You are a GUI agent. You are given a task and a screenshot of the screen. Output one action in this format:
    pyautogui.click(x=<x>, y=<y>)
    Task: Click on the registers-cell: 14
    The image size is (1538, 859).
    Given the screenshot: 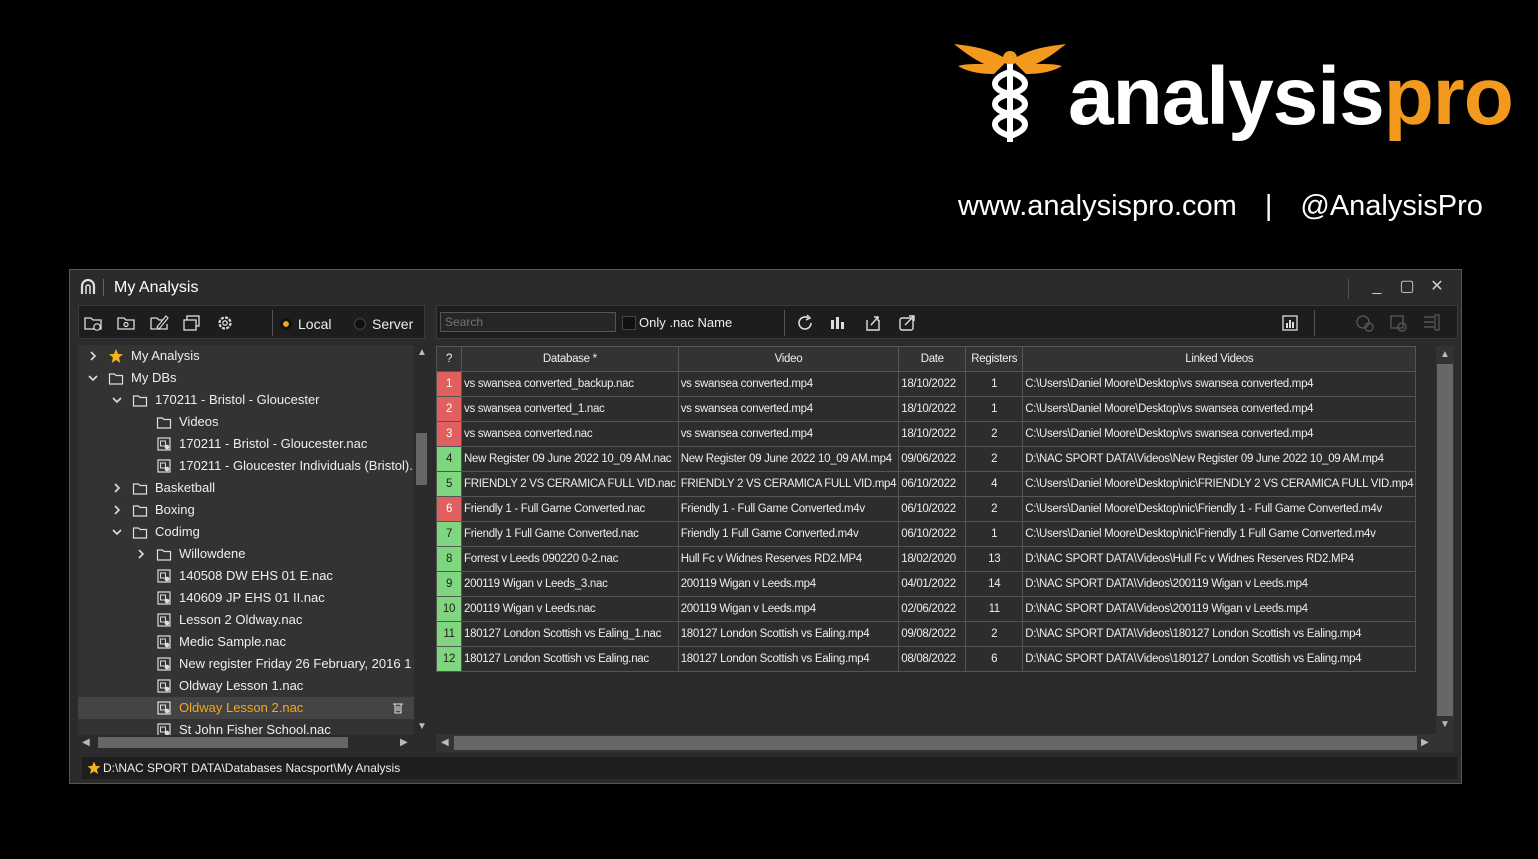 What is the action you would take?
    pyautogui.click(x=994, y=584)
    